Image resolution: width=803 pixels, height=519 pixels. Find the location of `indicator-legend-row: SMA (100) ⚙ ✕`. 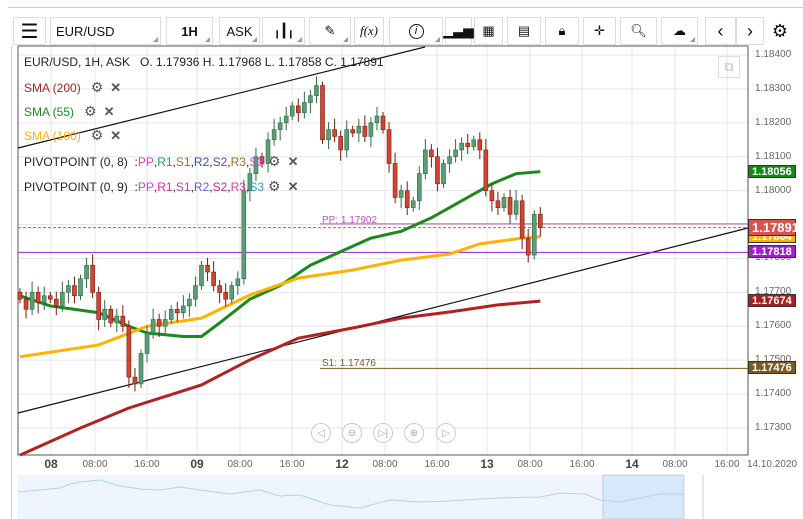

indicator-legend-row: SMA (100) ⚙ ✕ is located at coordinates (72, 135).